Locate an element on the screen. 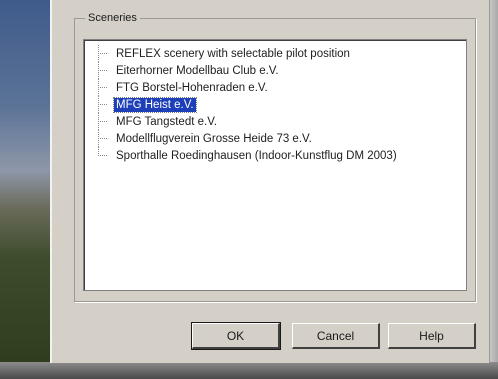 This screenshot has width=498, height=379. tree-item-label: MFG Heist e.V. is located at coordinates (155, 104).